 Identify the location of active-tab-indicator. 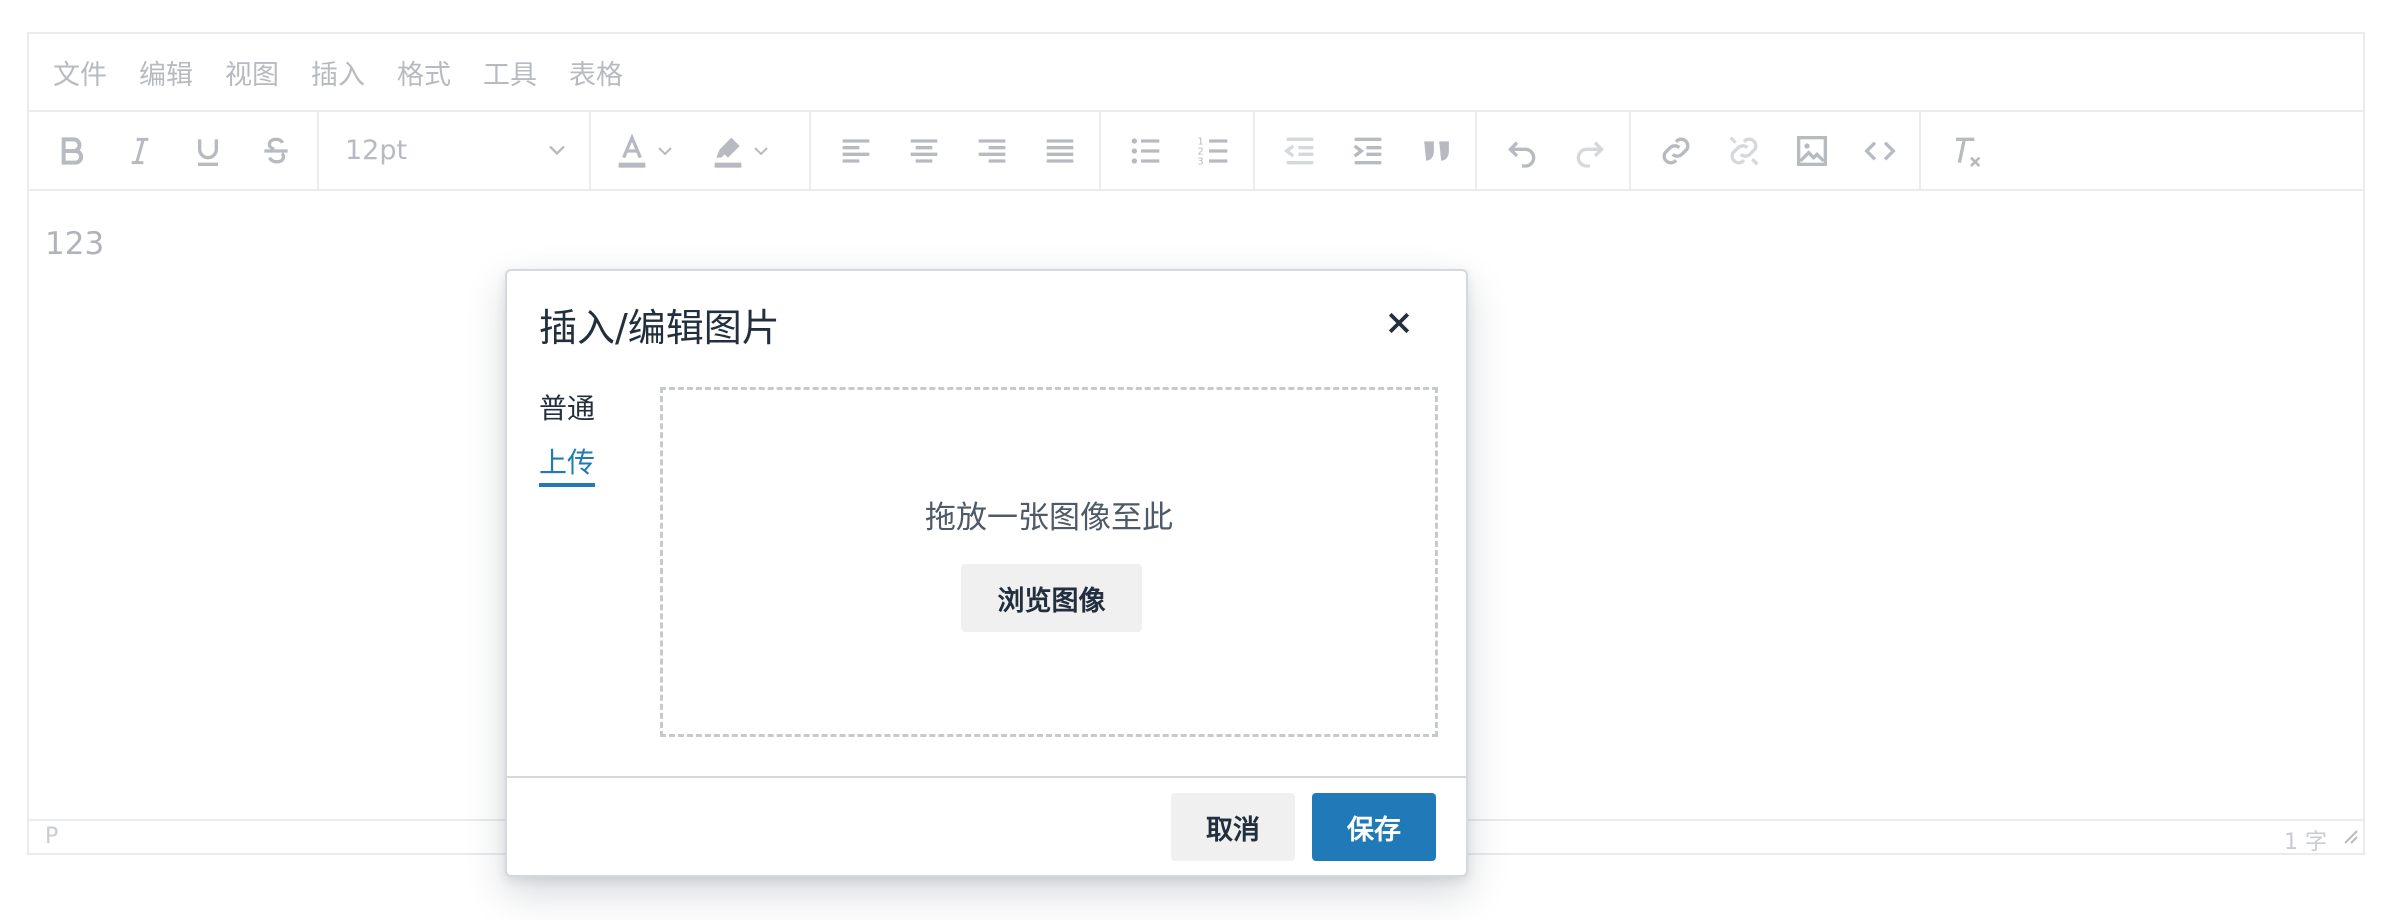
(567, 485).